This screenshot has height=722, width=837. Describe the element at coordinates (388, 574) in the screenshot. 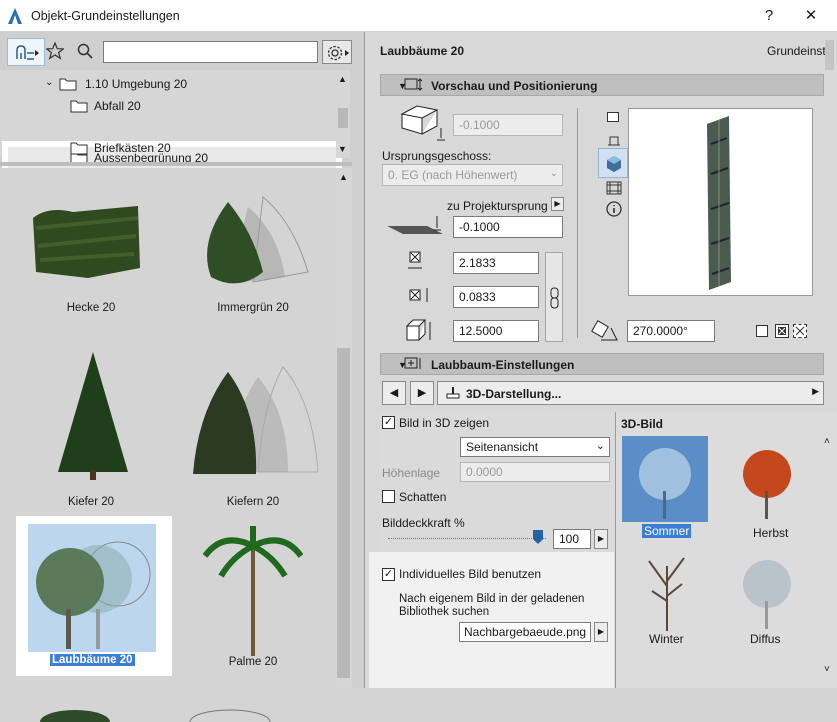

I see `indiv-checkbox: ✓` at that location.